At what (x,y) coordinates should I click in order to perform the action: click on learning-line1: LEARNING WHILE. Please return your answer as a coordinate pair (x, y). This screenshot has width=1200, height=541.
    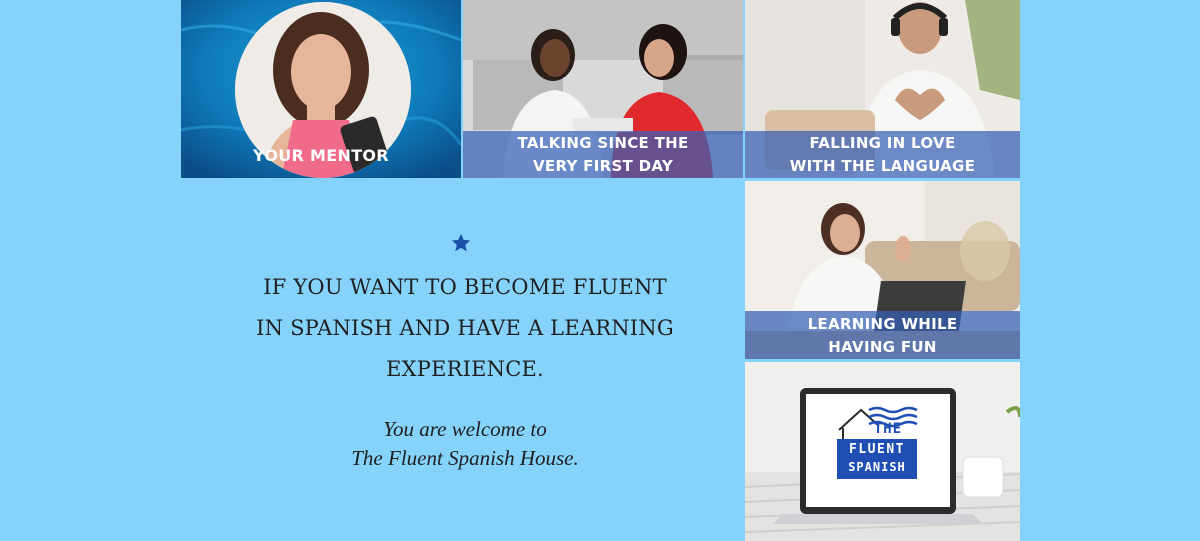
    Looking at the image, I should click on (882, 324).